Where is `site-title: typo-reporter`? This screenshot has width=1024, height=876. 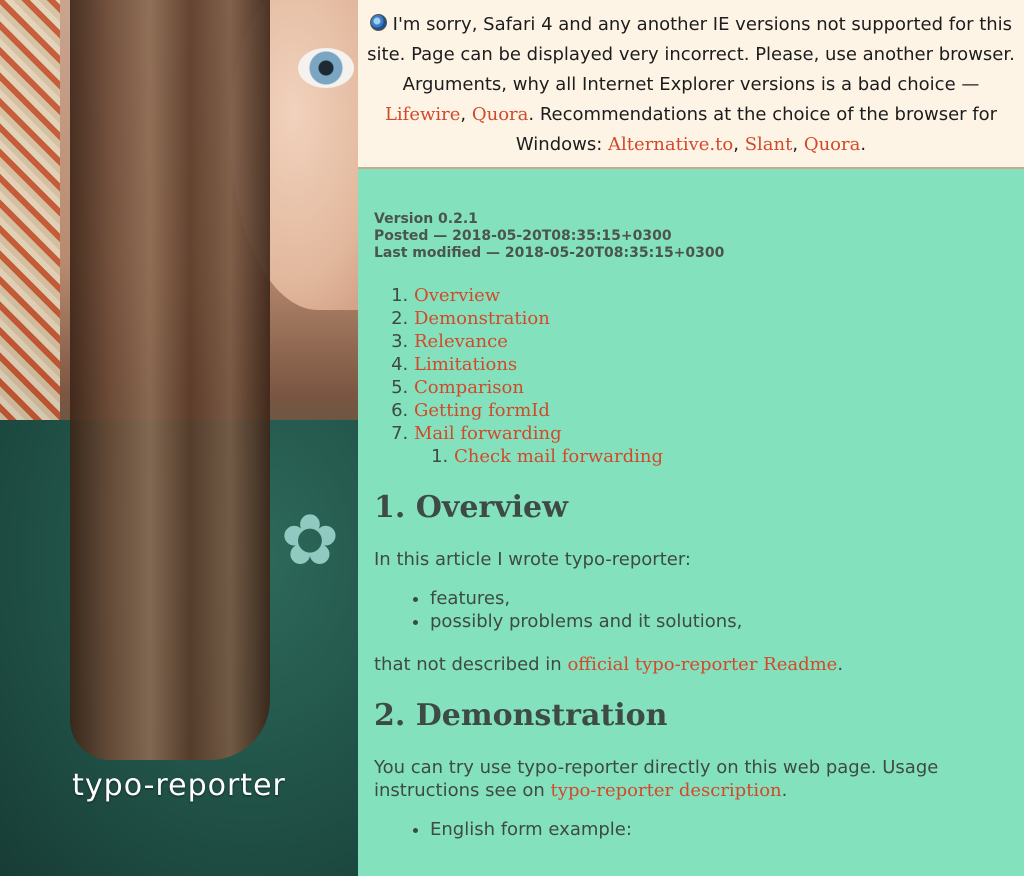
site-title: typo-reporter is located at coordinates (179, 785).